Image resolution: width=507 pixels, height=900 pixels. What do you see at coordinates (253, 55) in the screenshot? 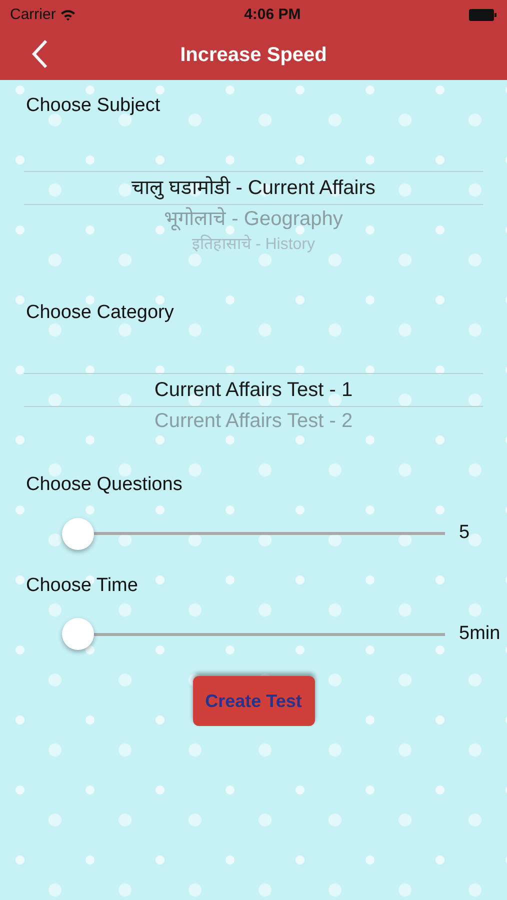
I see `screen-title: Increase Speed` at bounding box center [253, 55].